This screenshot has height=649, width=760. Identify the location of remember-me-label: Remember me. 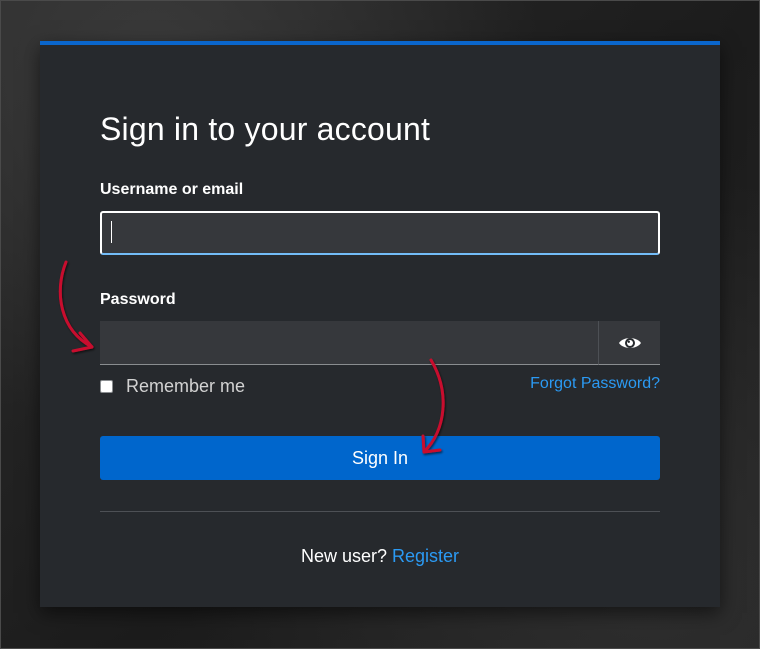
(186, 385).